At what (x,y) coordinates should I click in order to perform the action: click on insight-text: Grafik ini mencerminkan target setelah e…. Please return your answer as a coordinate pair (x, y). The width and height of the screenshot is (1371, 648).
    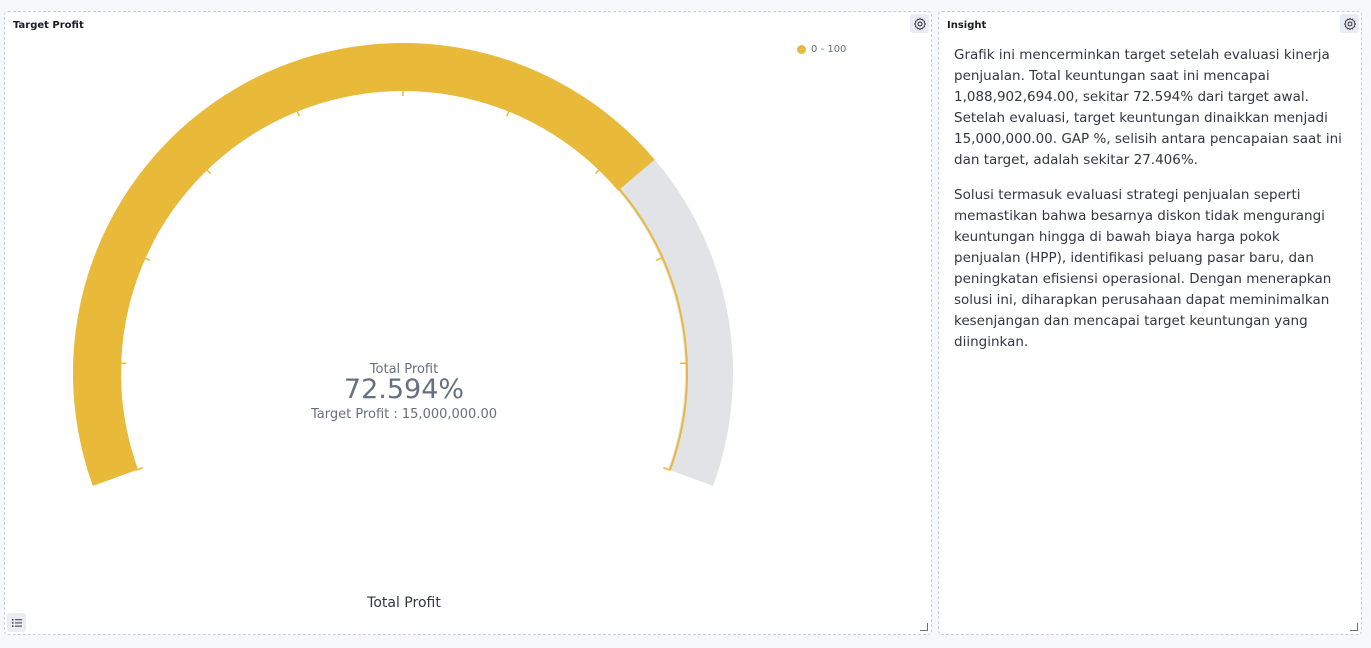
    Looking at the image, I should click on (1150, 206).